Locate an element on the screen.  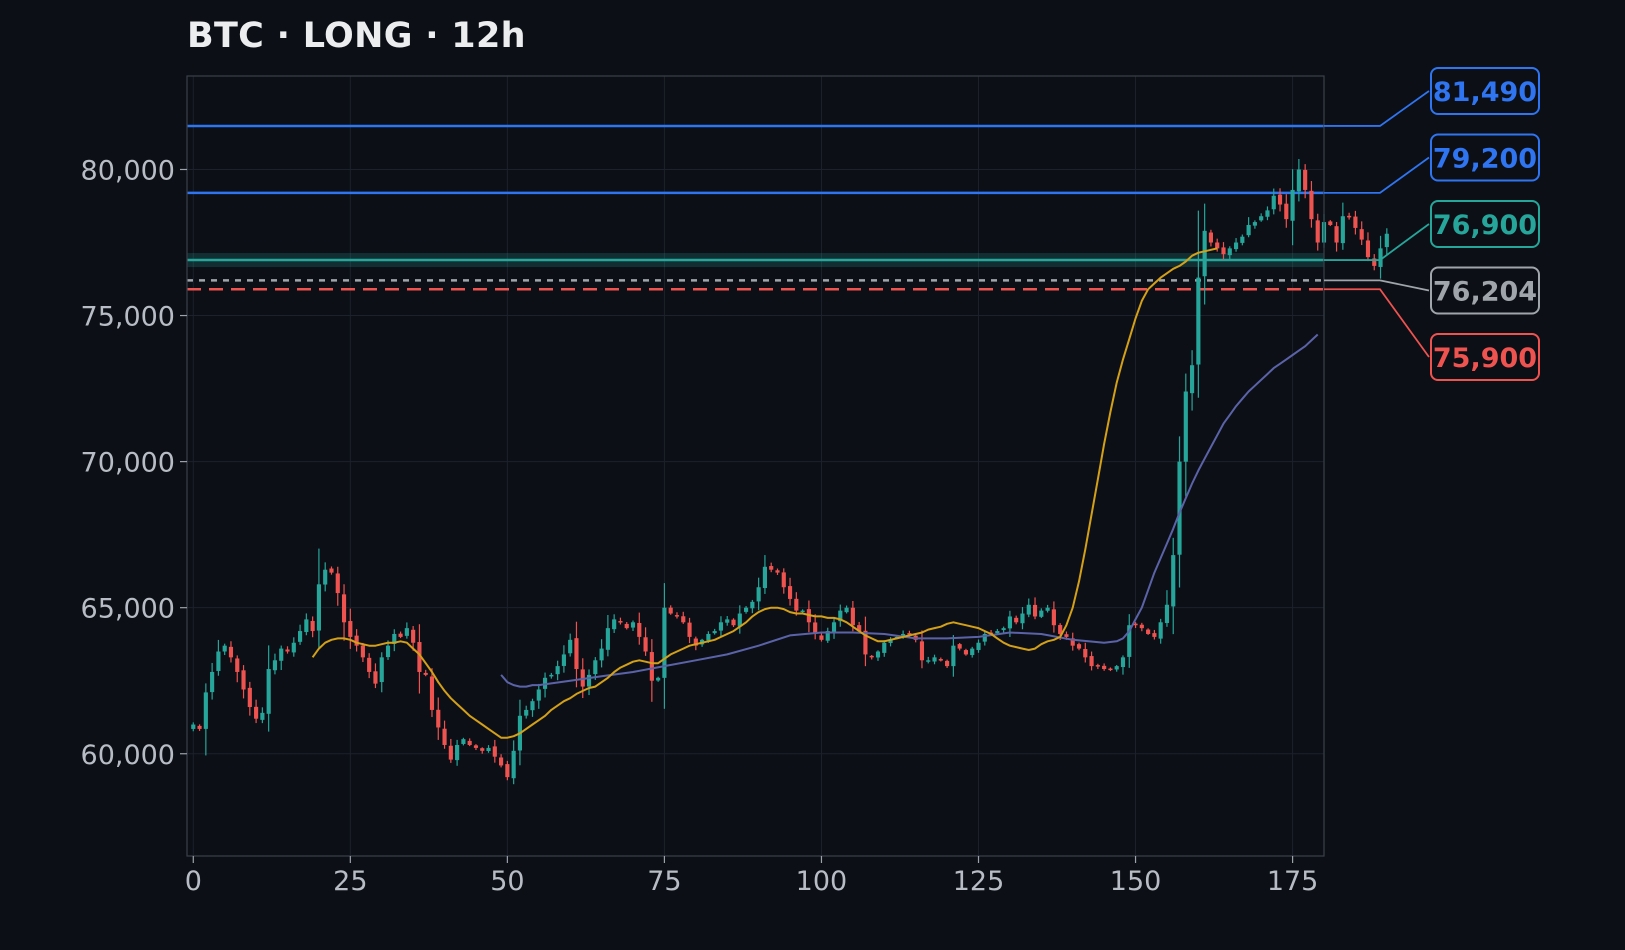
level-target2-label: 81,490 is located at coordinates (1485, 92).